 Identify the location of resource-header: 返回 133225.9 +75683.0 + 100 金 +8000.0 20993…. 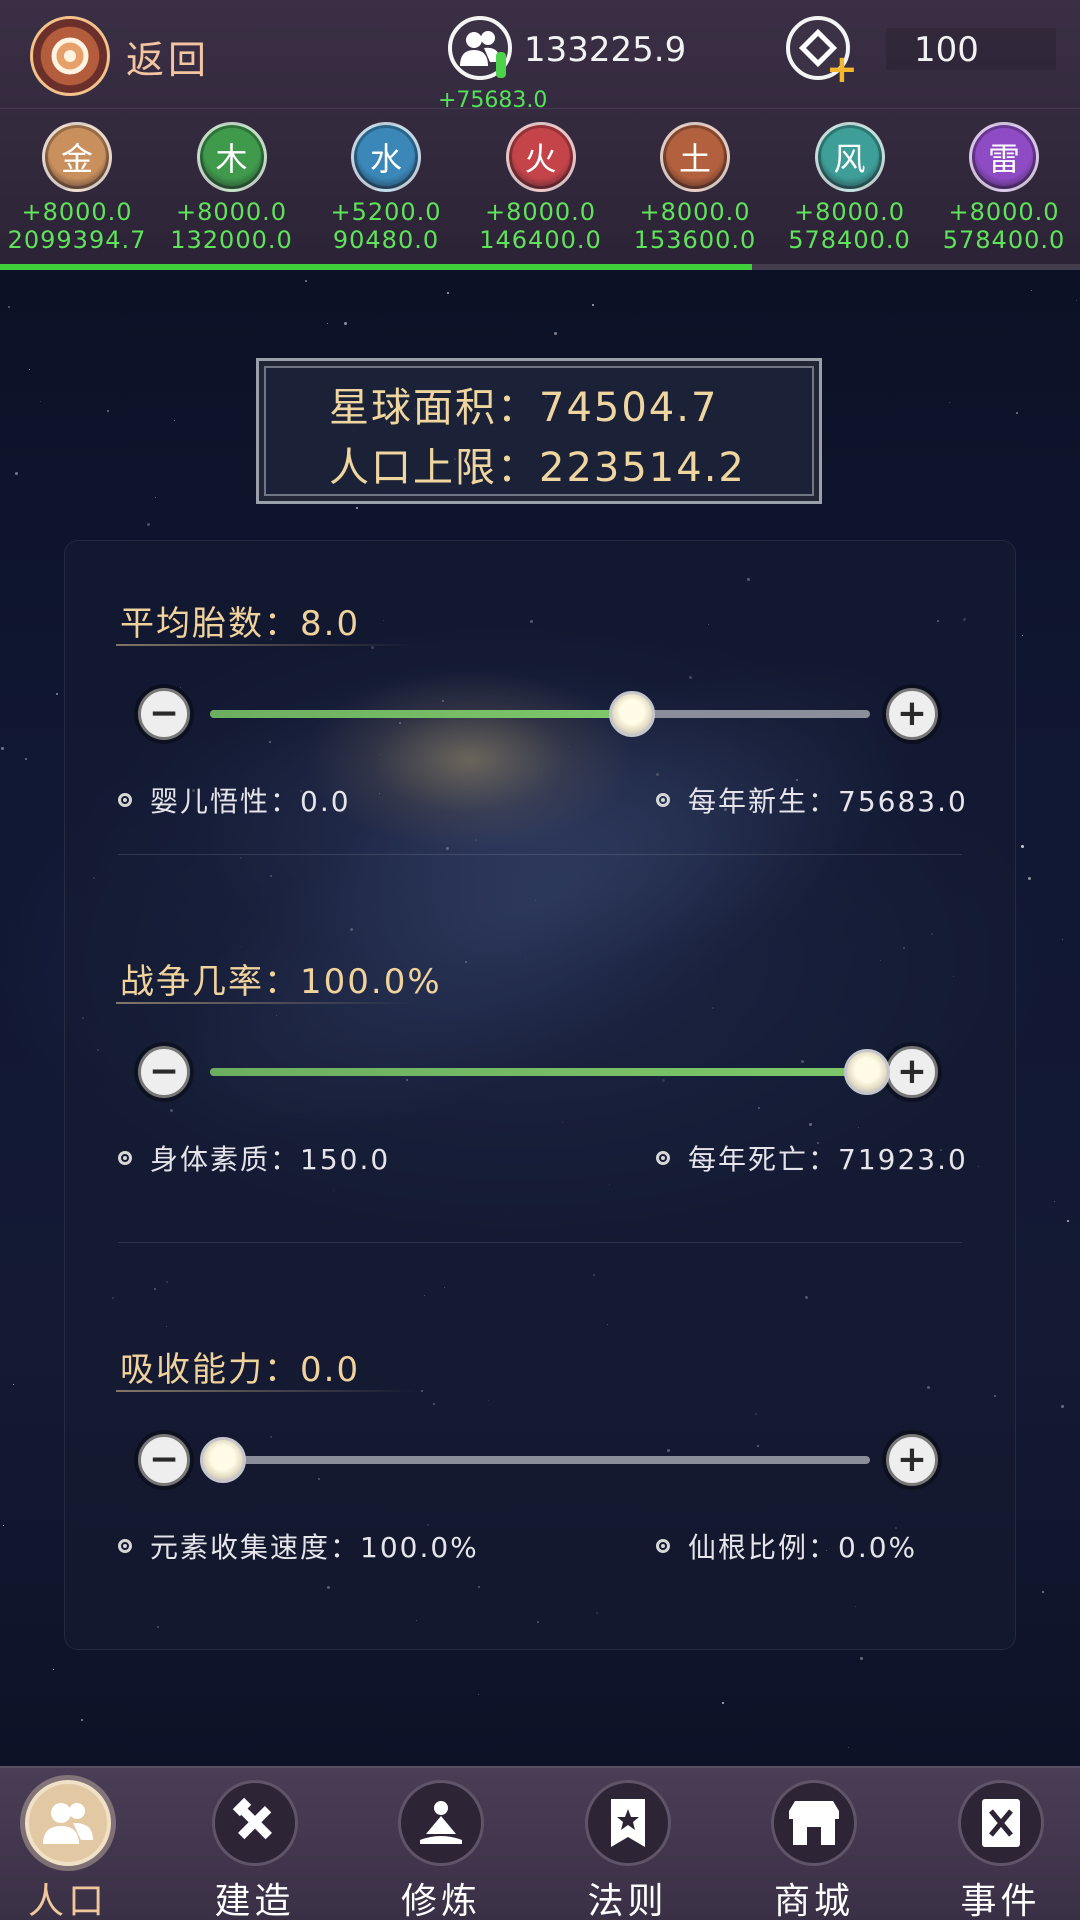
(540, 135).